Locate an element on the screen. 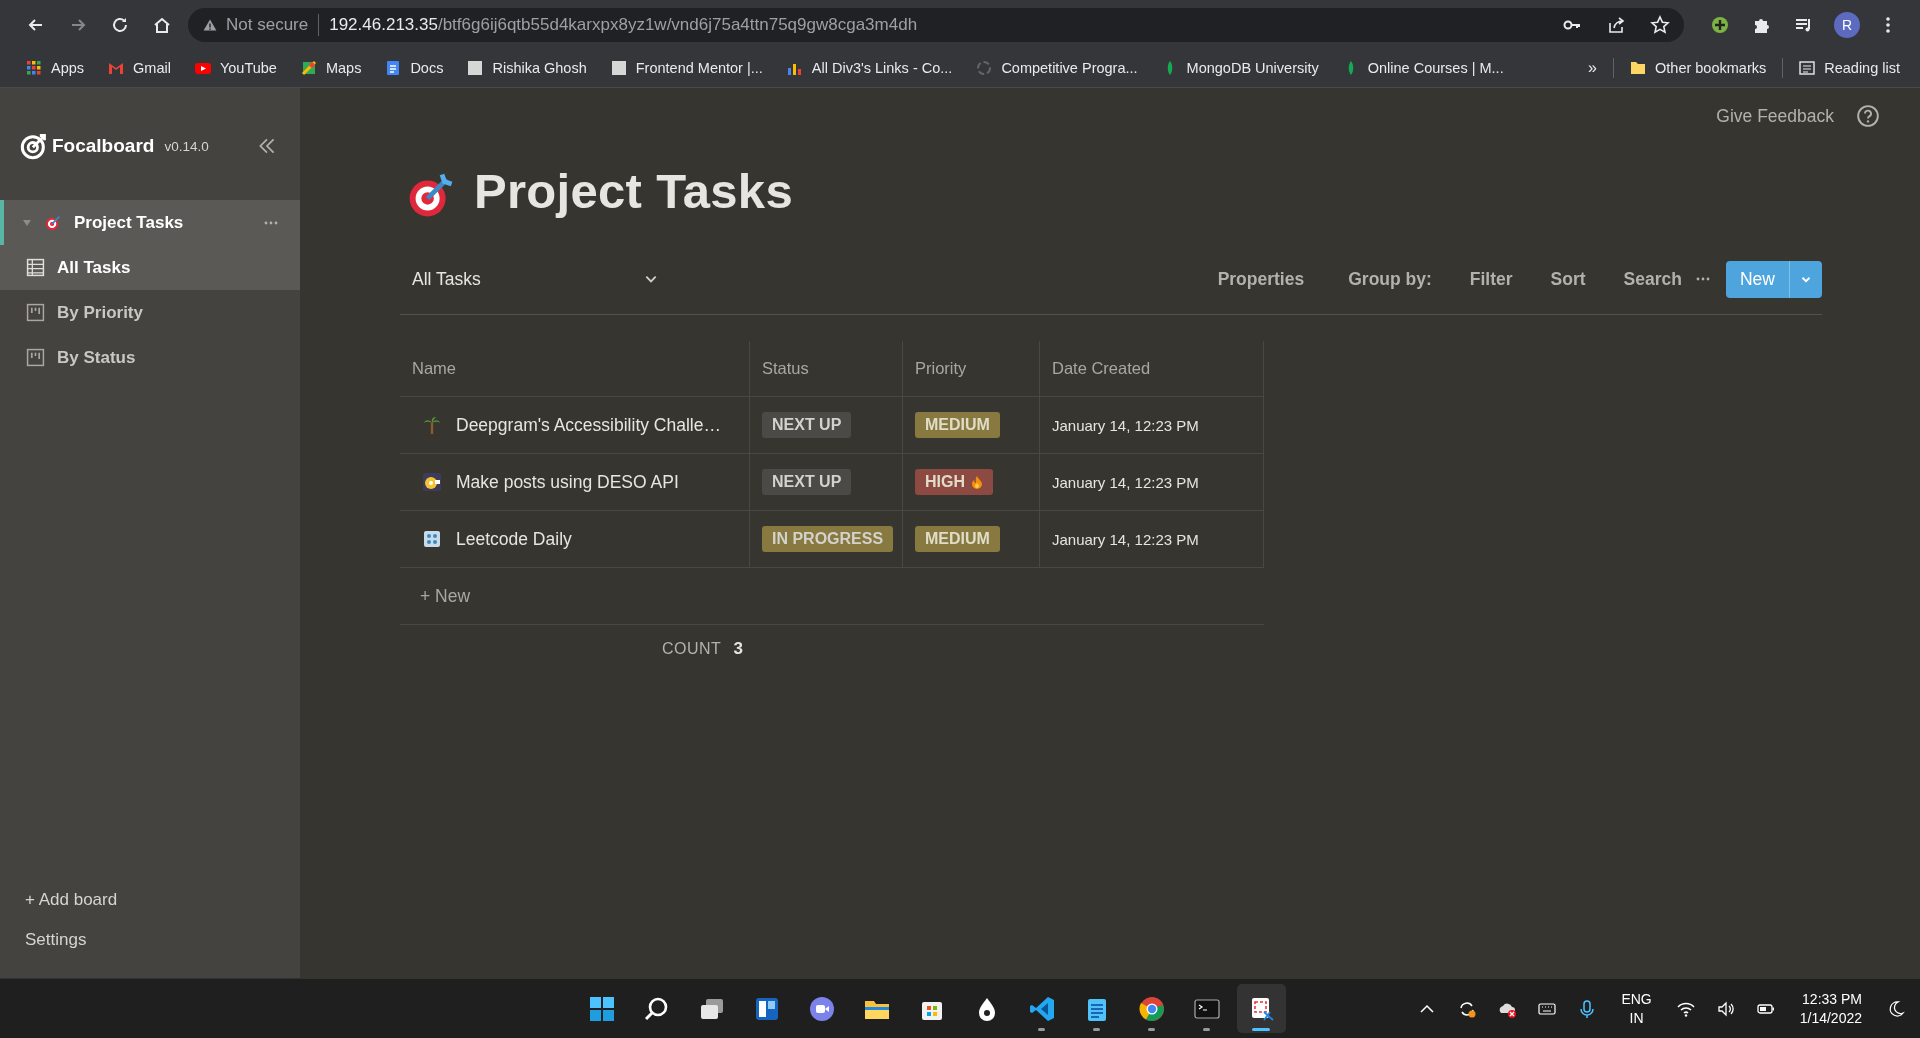 The width and height of the screenshot is (1920, 1038). map-icon is located at coordinates (308, 68).